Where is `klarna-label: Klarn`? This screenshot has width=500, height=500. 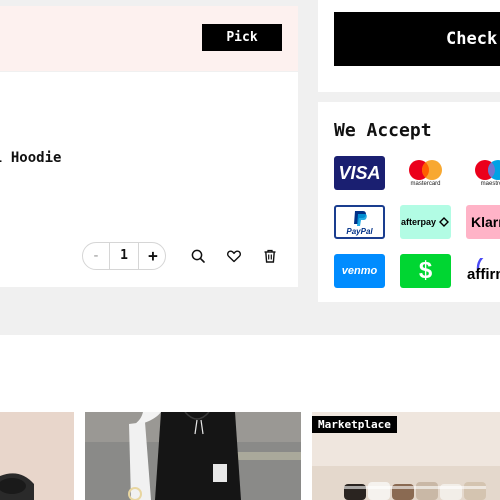
klarna-label: Klarn is located at coordinates (485, 222).